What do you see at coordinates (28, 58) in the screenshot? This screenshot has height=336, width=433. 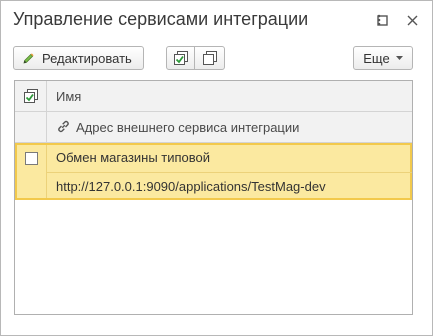 I see `pencil-icon` at bounding box center [28, 58].